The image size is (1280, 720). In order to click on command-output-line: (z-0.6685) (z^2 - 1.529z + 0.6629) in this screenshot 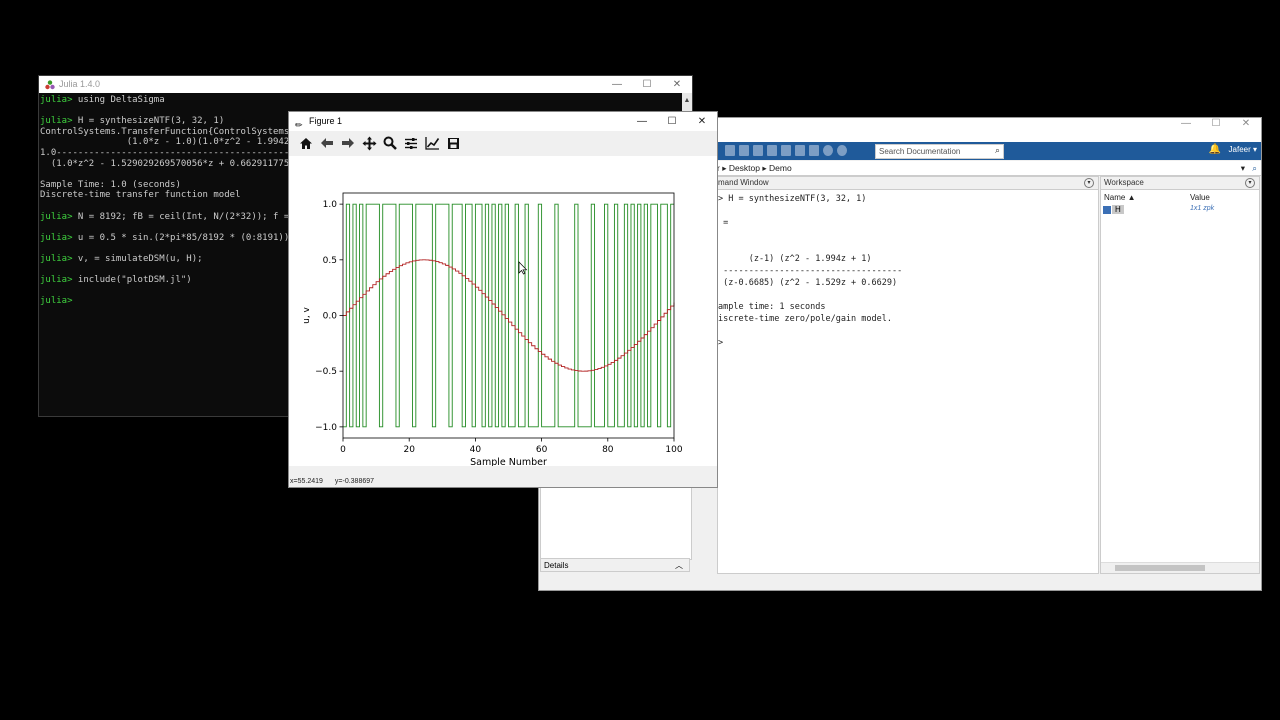, I will do `click(808, 283)`.